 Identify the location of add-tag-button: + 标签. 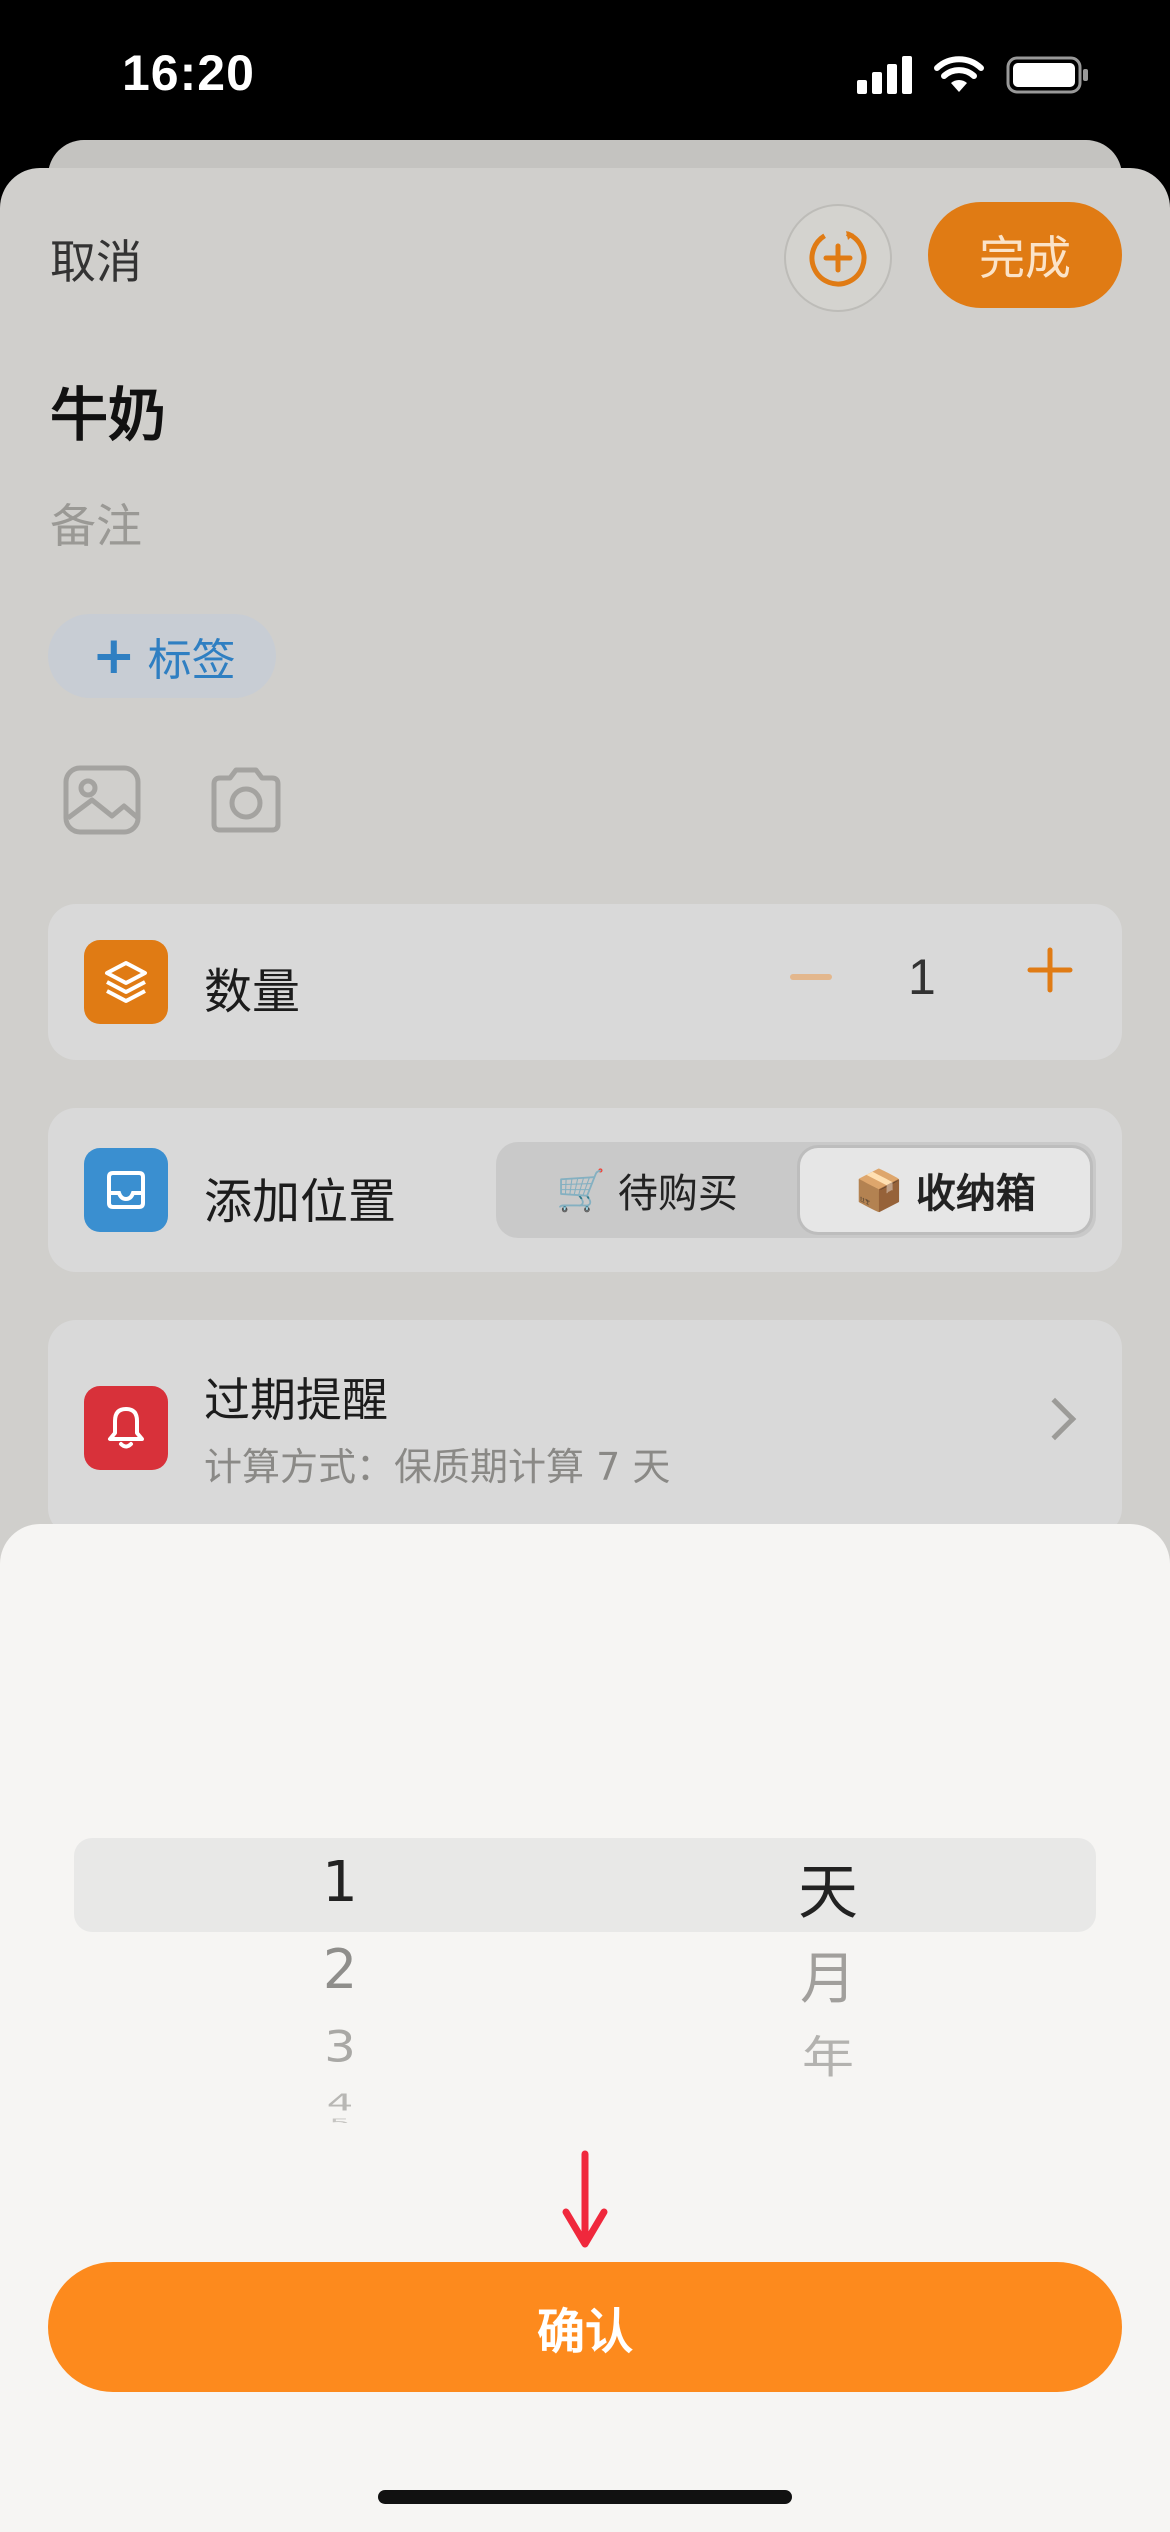
(162, 656).